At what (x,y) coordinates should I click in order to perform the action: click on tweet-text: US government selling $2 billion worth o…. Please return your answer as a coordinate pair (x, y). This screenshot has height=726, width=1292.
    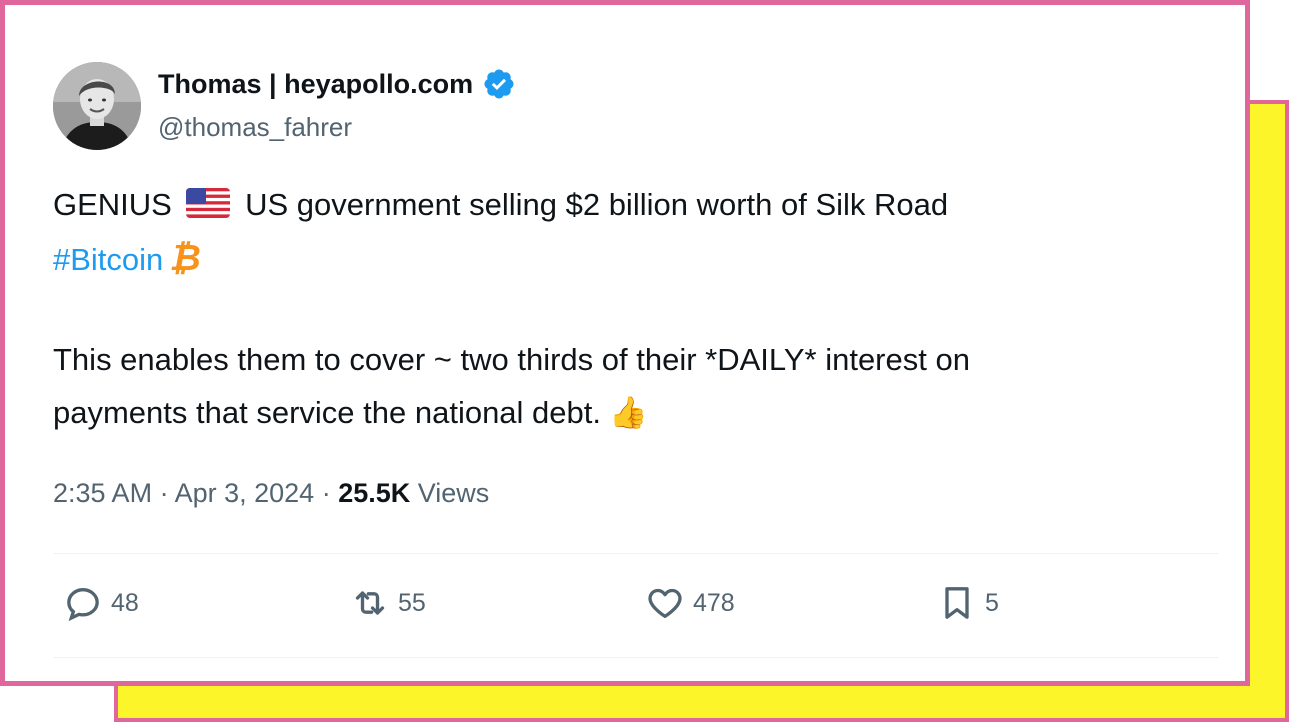
    Looking at the image, I should click on (597, 204).